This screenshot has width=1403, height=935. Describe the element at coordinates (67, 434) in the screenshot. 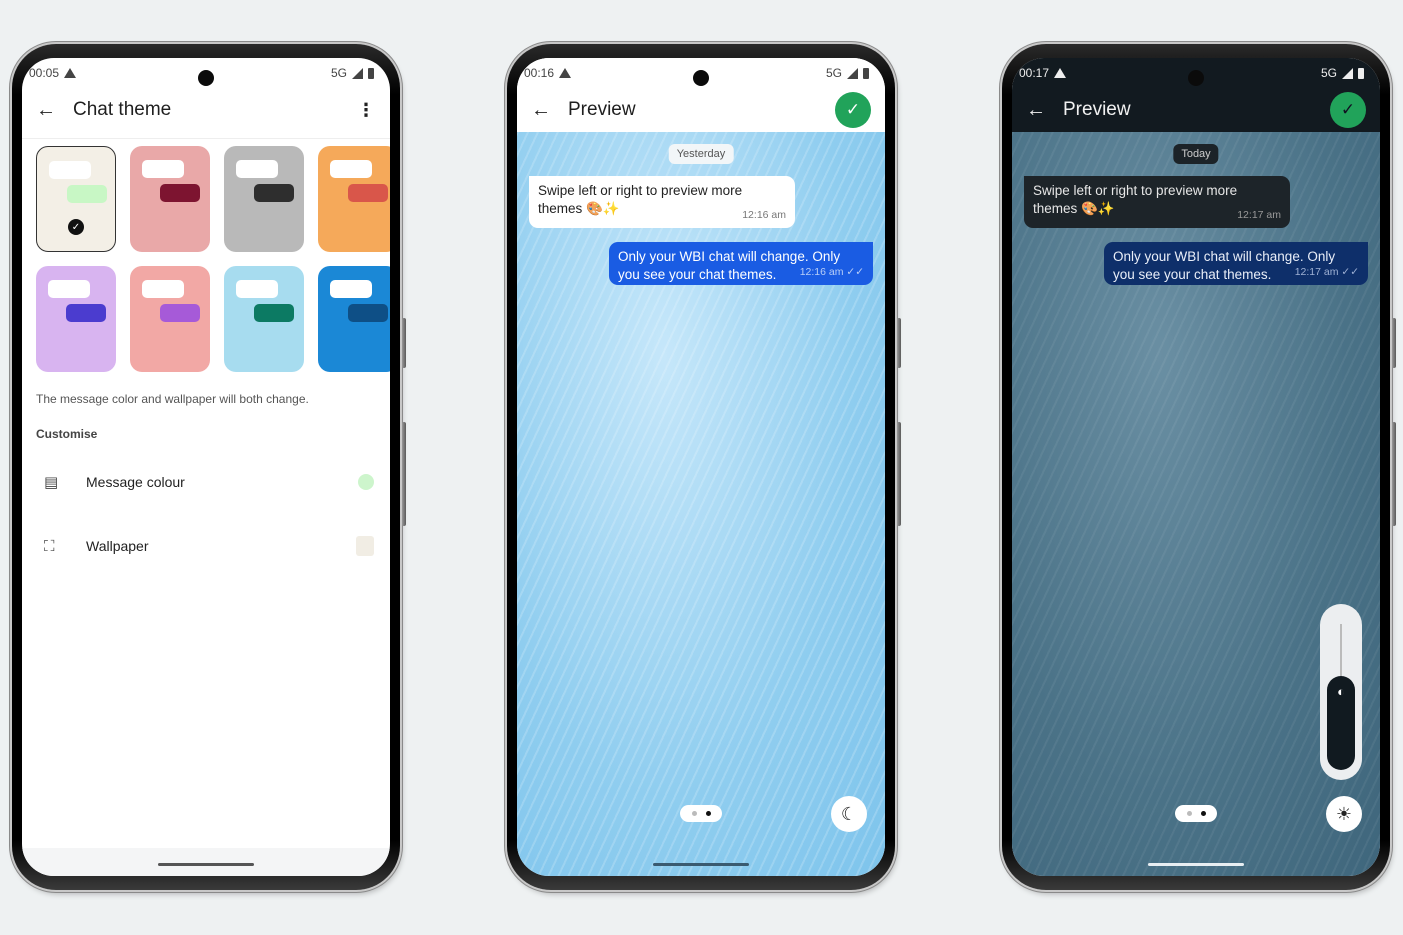

I see `section-title: Customise` at that location.